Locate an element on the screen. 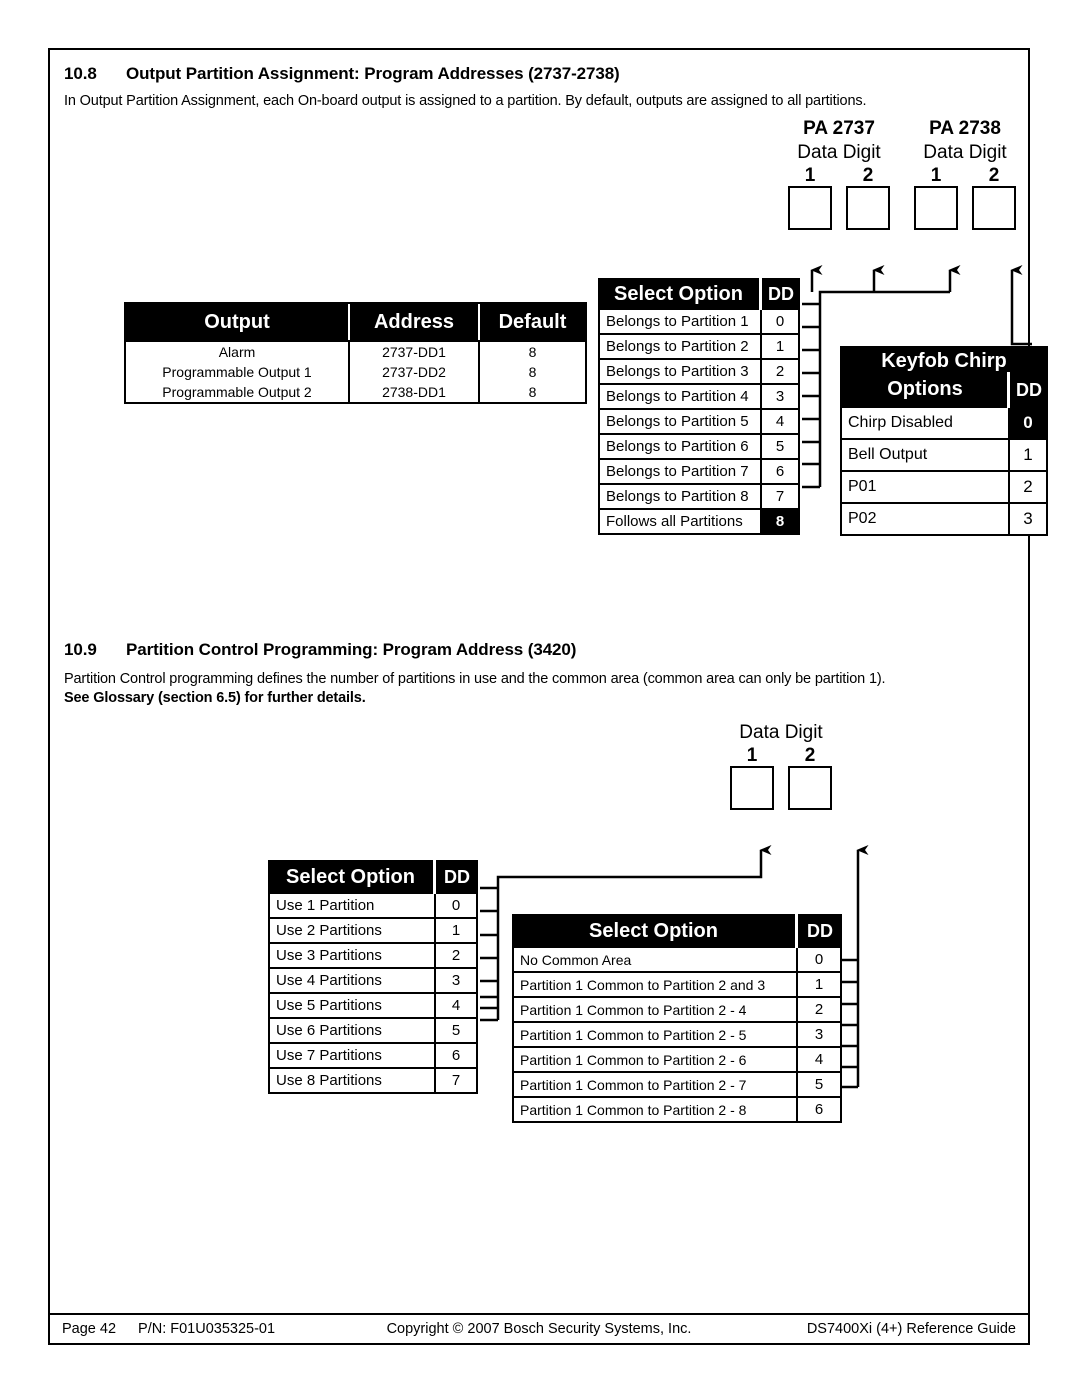 This screenshot has height=1397, width=1080. option-label: Use 5 Partitions is located at coordinates (329, 1005).